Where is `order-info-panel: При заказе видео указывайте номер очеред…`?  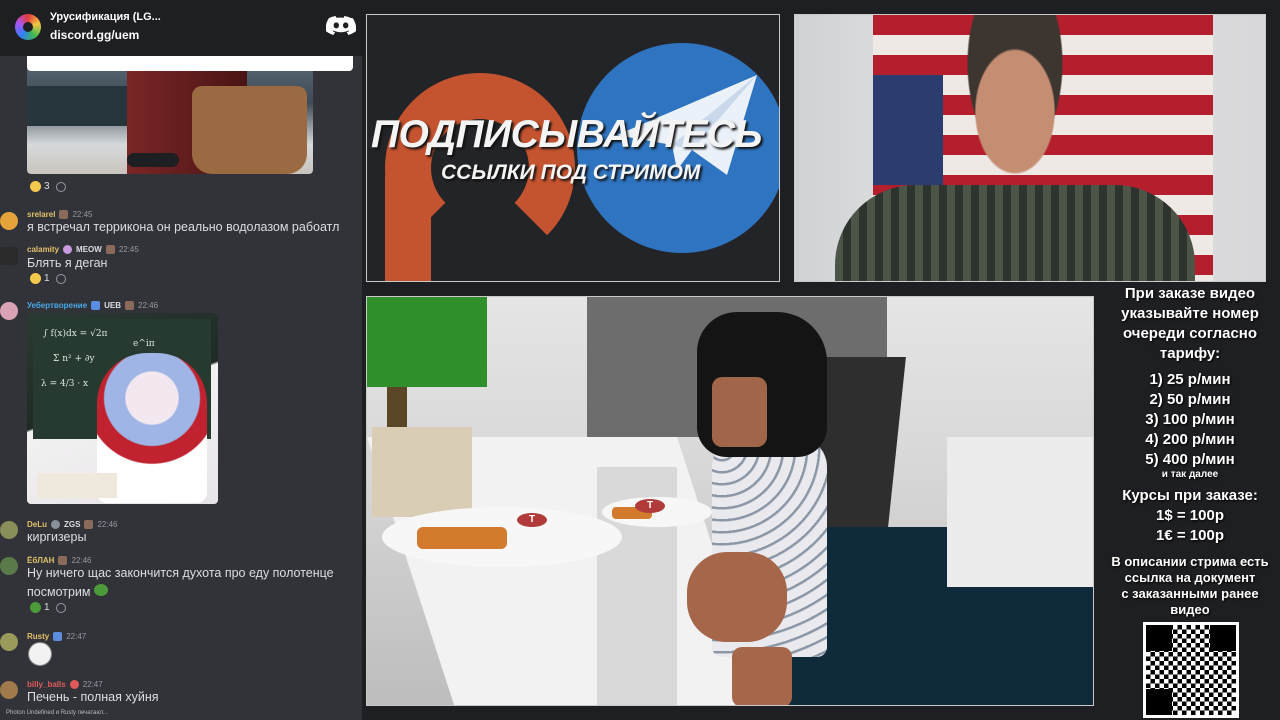 order-info-panel: При заказе видео указывайте номер очеред… is located at coordinates (1190, 451).